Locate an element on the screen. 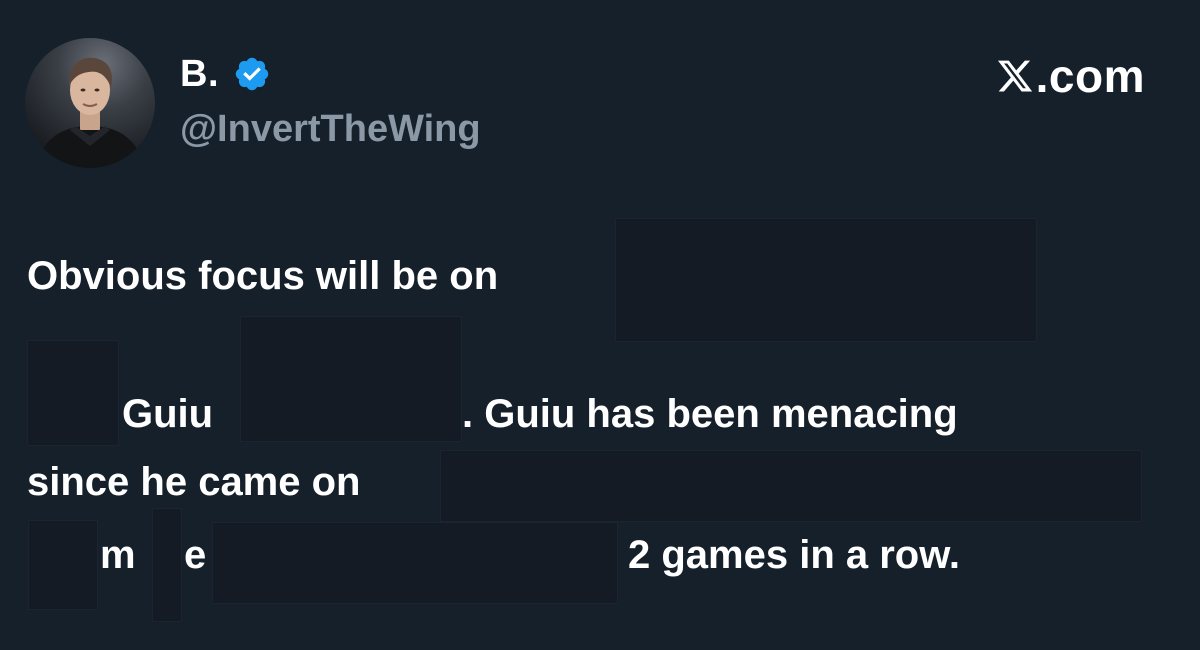 This screenshot has height=650, width=1200. author-handle: @InvertTheWing is located at coordinates (330, 129).